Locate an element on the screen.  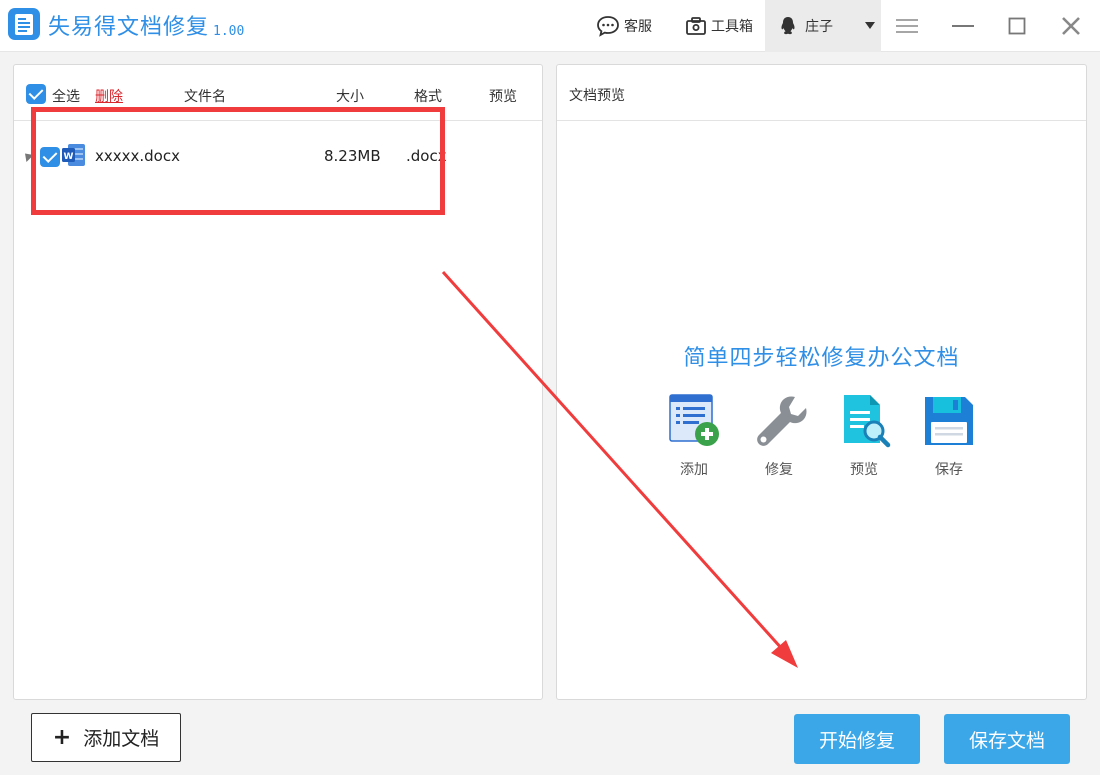
save-document-button: 保存文档 is located at coordinates (1007, 739).